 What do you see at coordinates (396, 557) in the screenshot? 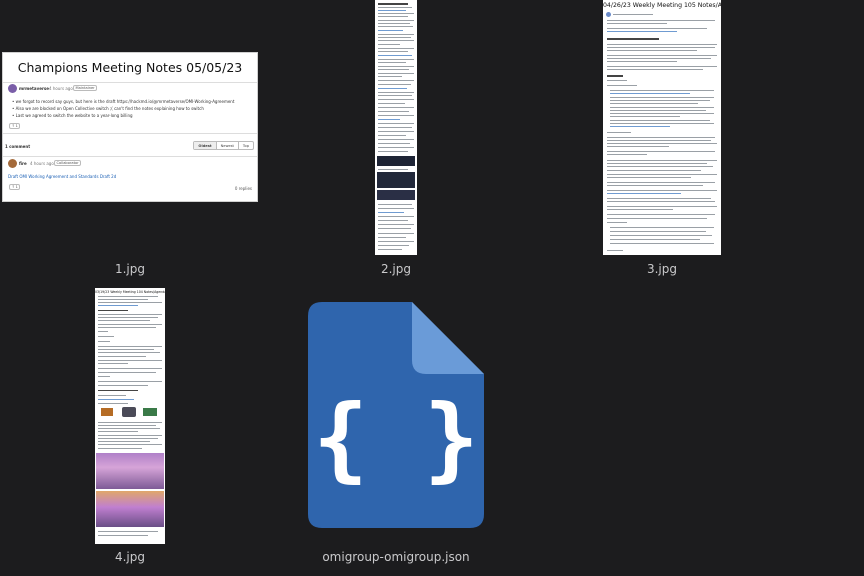
I see `file-name-json: omigroup-omigroup.json` at bounding box center [396, 557].